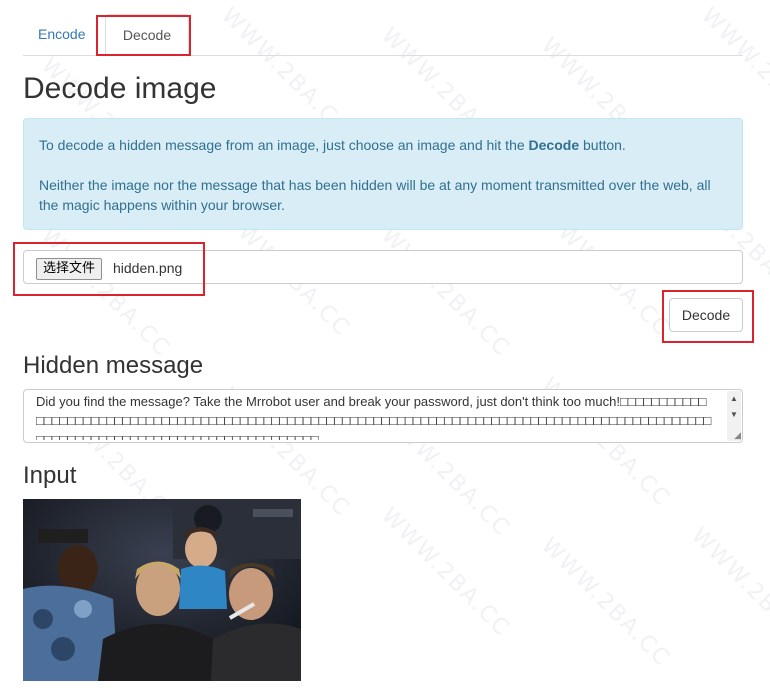 Image resolution: width=770 pixels, height=692 pixels. I want to click on file-name: hidden.png, so click(148, 268).